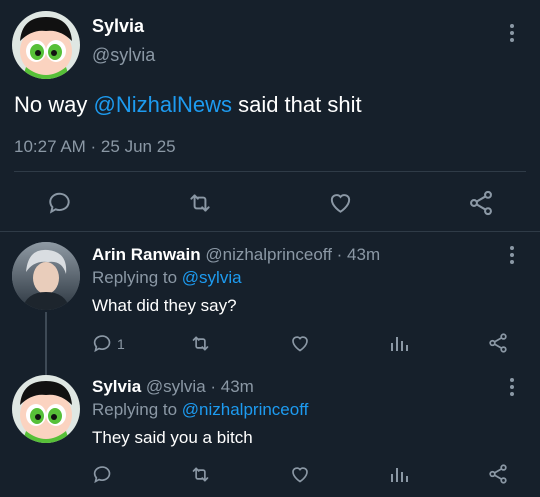 This screenshot has width=540, height=497. I want to click on author-handle: @nizhalprinceoff, so click(268, 254).